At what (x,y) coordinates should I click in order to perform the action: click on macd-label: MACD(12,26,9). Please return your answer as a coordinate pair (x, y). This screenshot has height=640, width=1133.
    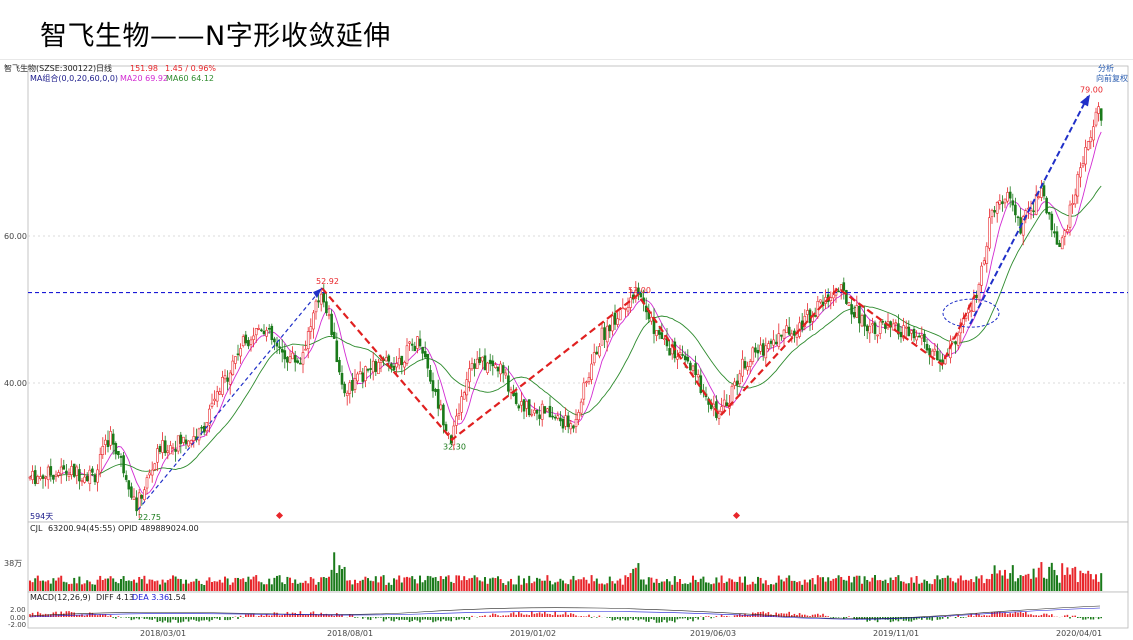
    Looking at the image, I should click on (60, 597).